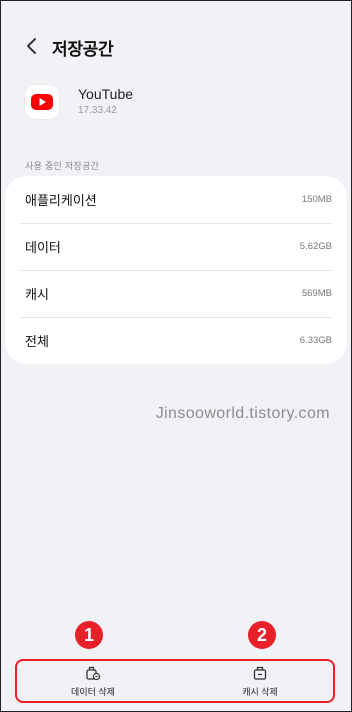  Describe the element at coordinates (93, 683) in the screenshot. I see `clear-data-button: 데이터 삭제` at that location.